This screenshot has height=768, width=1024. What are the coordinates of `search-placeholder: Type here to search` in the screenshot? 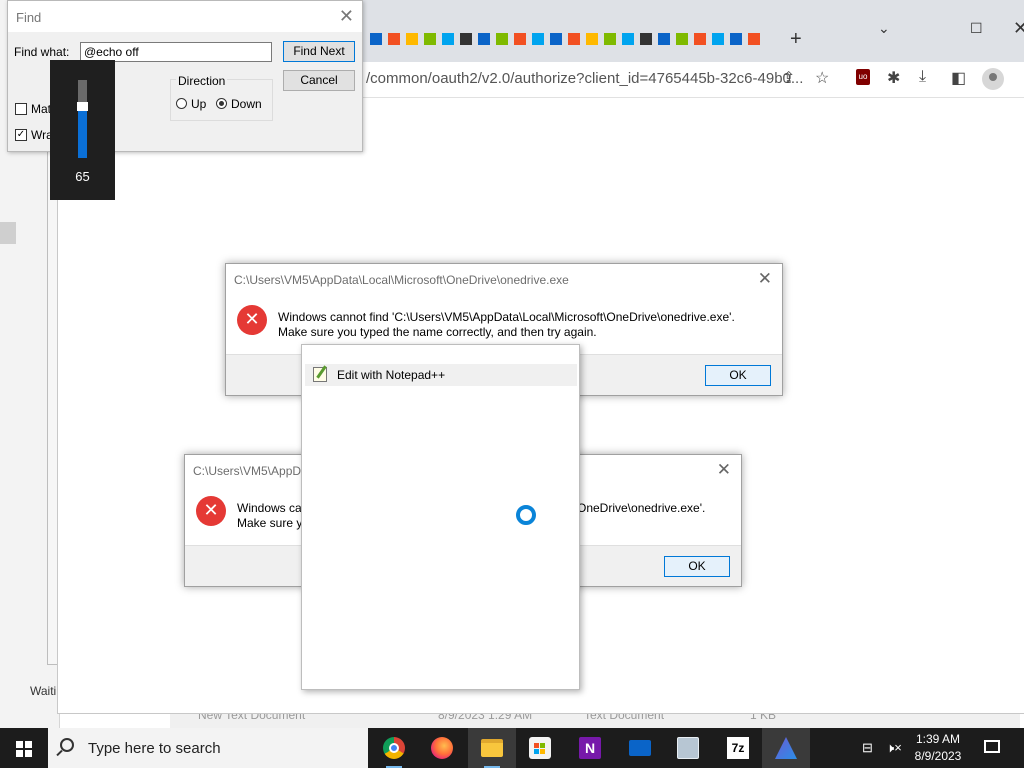 It's located at (154, 748).